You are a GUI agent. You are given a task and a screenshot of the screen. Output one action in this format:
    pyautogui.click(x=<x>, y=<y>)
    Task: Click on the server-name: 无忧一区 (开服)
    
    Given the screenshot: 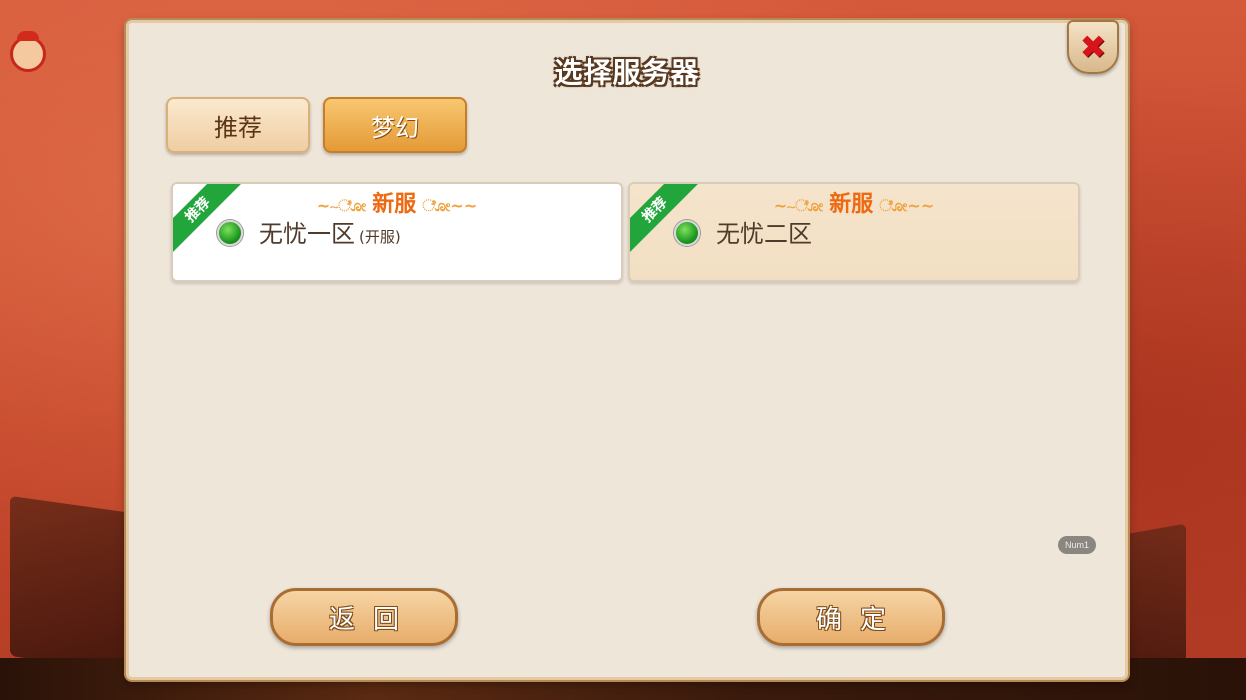 What is the action you would take?
    pyautogui.click(x=330, y=231)
    